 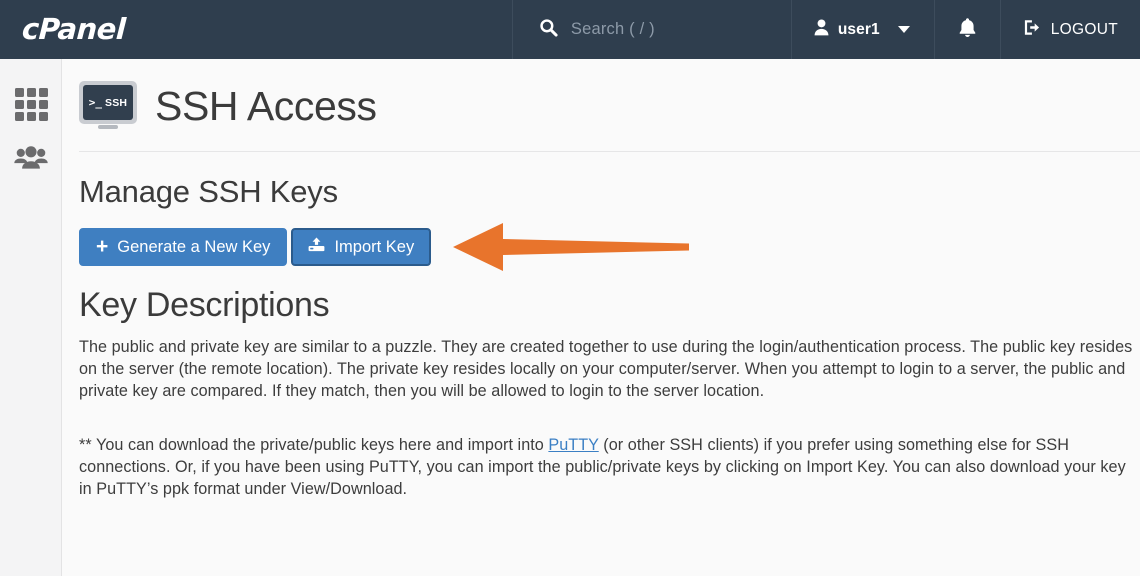 I want to click on user-section: user1, so click(x=863, y=29).